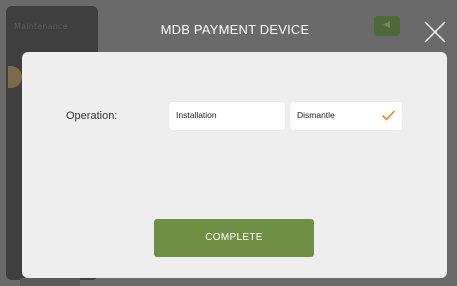  I want to click on complete-button: COMPLETE, so click(234, 238).